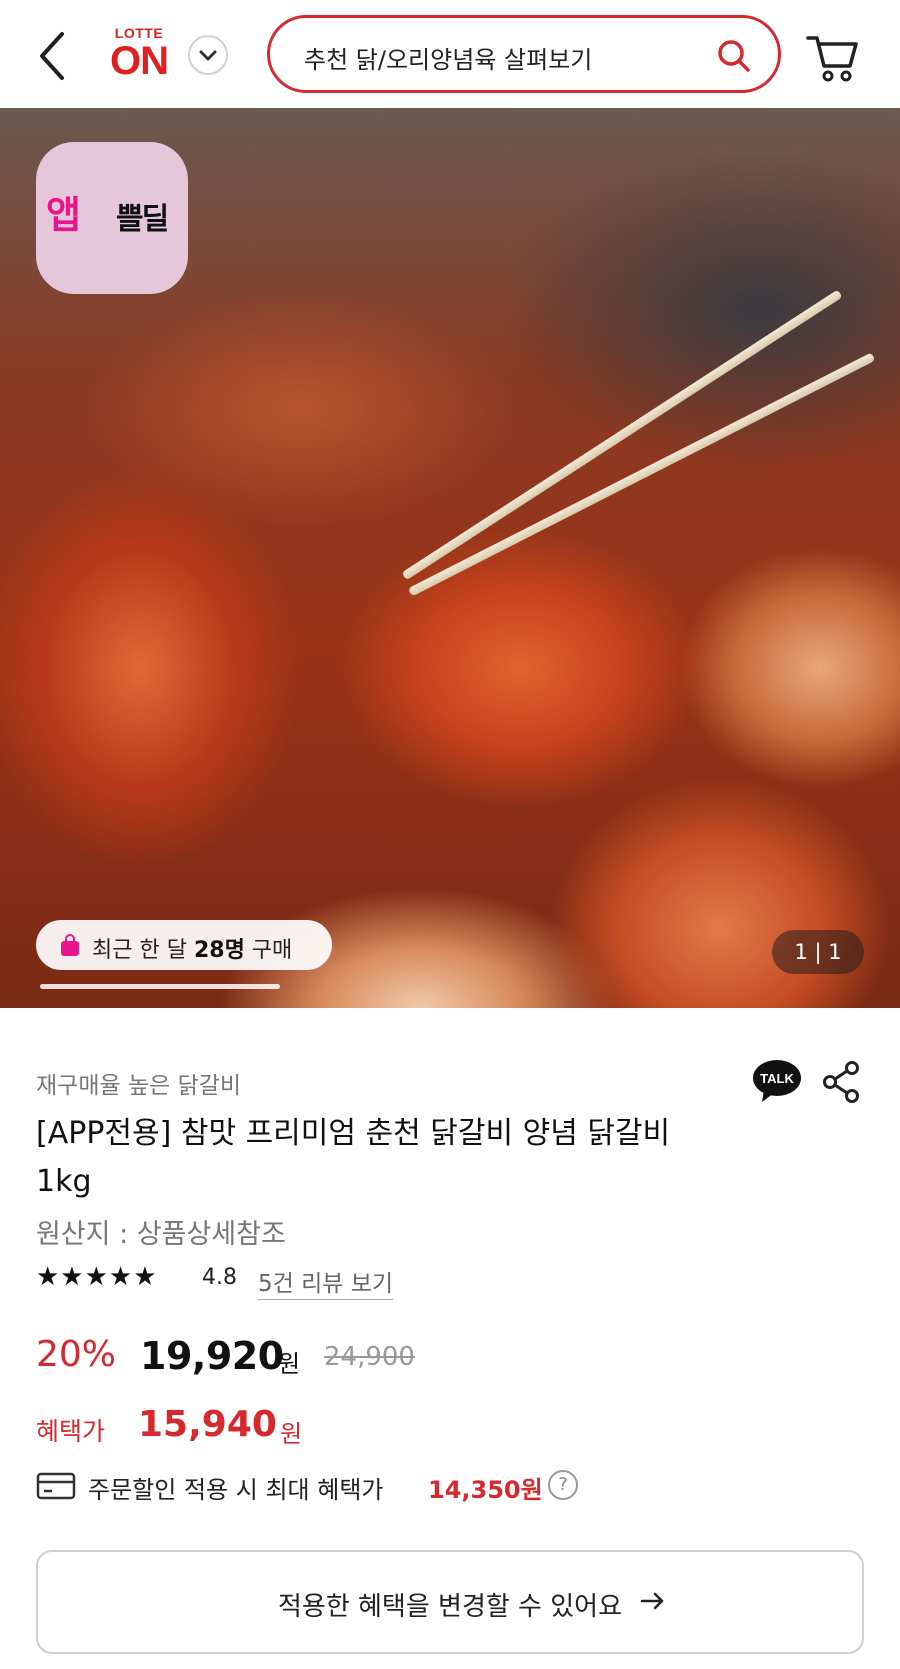 This screenshot has height=1669, width=900. I want to click on product-origin: 원산지 : 상품상세참조, so click(161, 1234).